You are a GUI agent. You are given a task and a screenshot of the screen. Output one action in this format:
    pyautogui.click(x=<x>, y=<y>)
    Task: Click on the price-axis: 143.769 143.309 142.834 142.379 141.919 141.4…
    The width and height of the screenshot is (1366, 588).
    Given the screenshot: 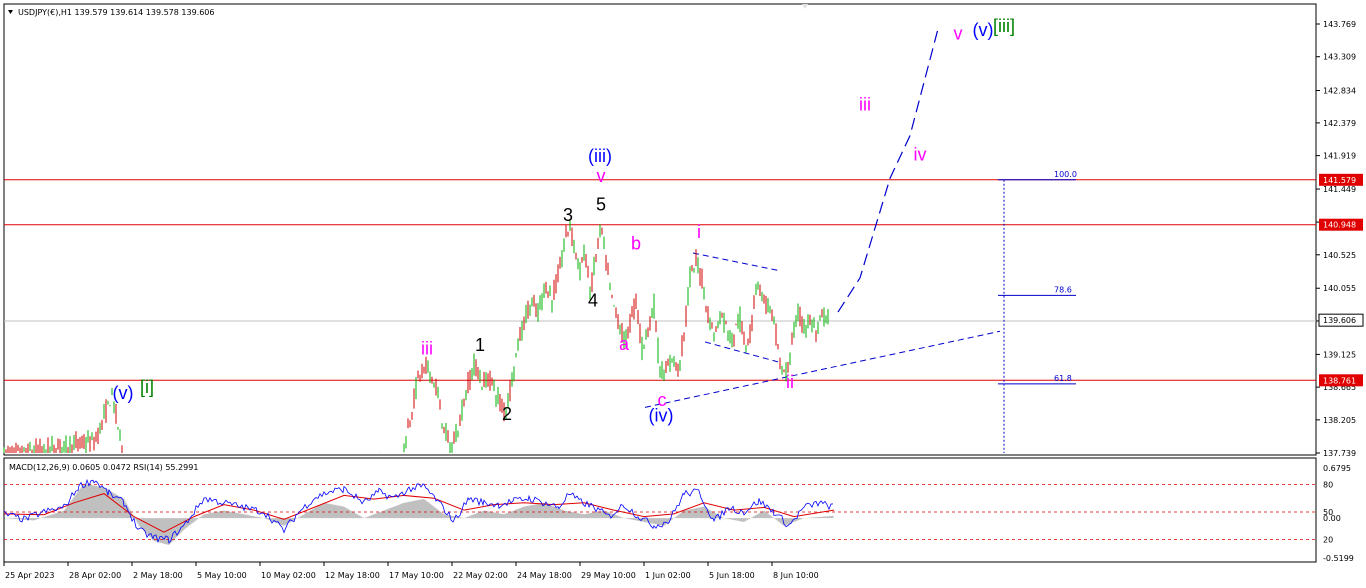 What is the action you would take?
    pyautogui.click(x=1340, y=239)
    